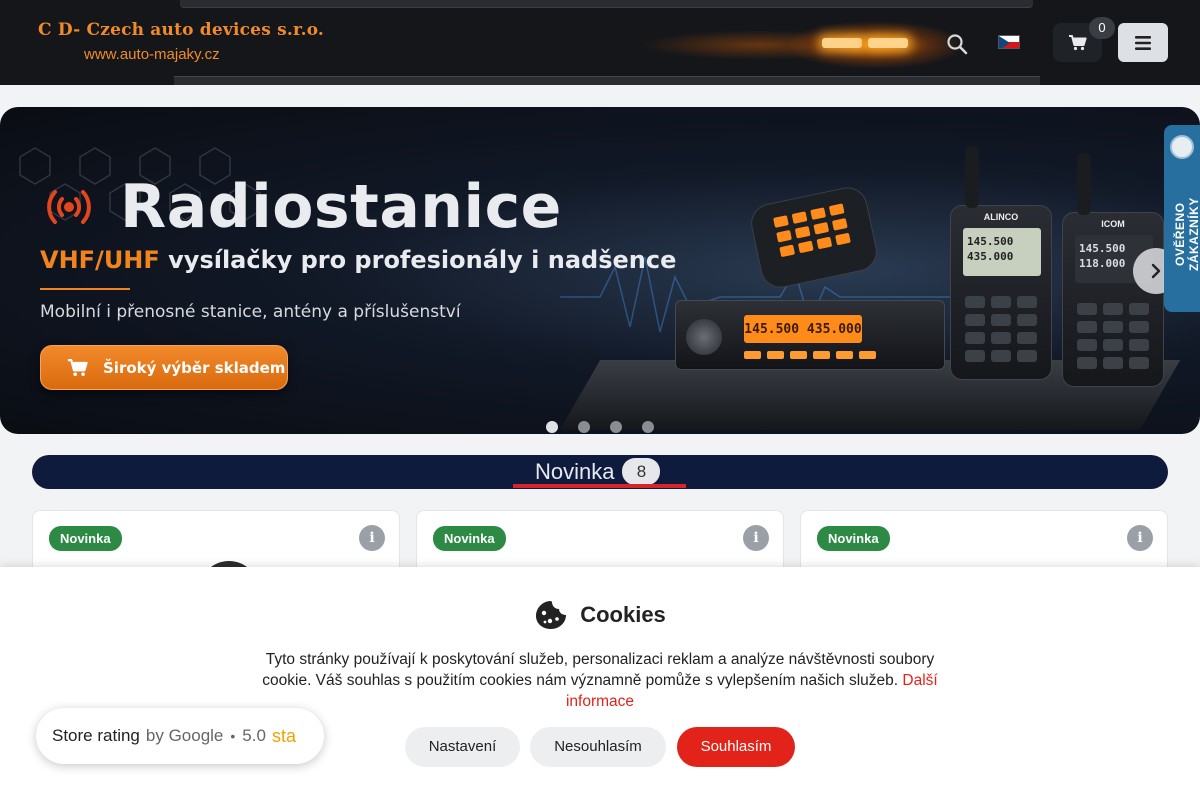 This screenshot has width=1200, height=800. I want to click on cookie-reject-button: Nesouhlasím, so click(598, 747).